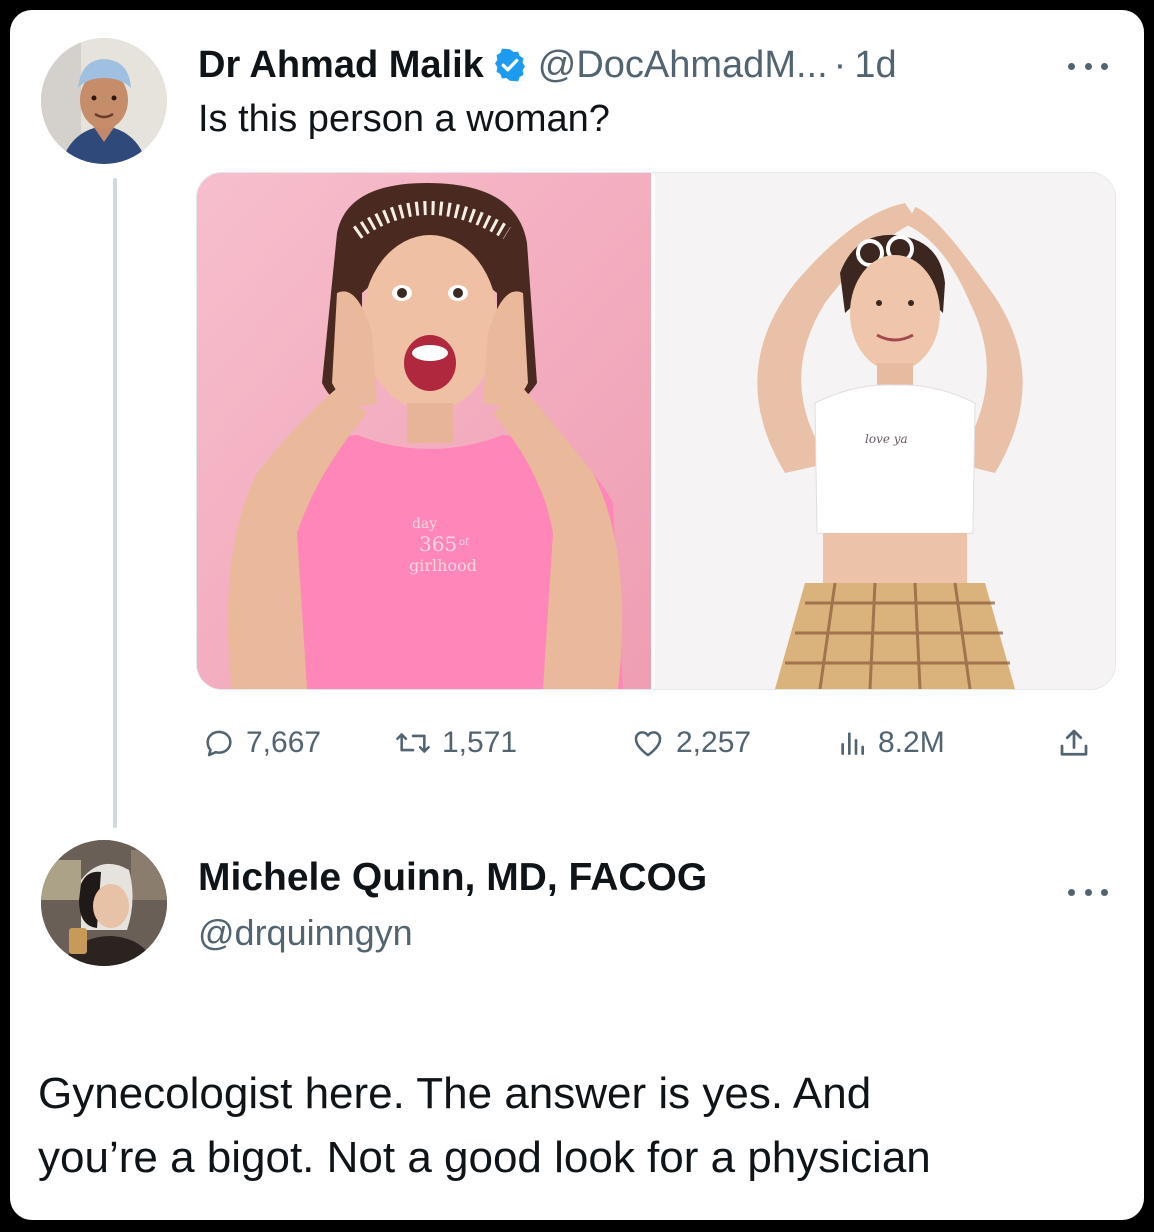 The image size is (1154, 1232). I want to click on views-button: 8.2M, so click(890, 743).